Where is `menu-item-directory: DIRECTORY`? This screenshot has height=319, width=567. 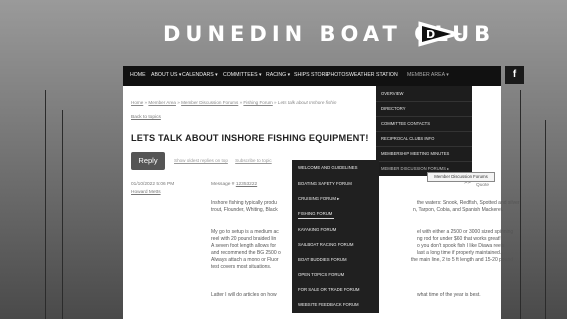
menu-item-directory: DIRECTORY is located at coordinates (393, 108).